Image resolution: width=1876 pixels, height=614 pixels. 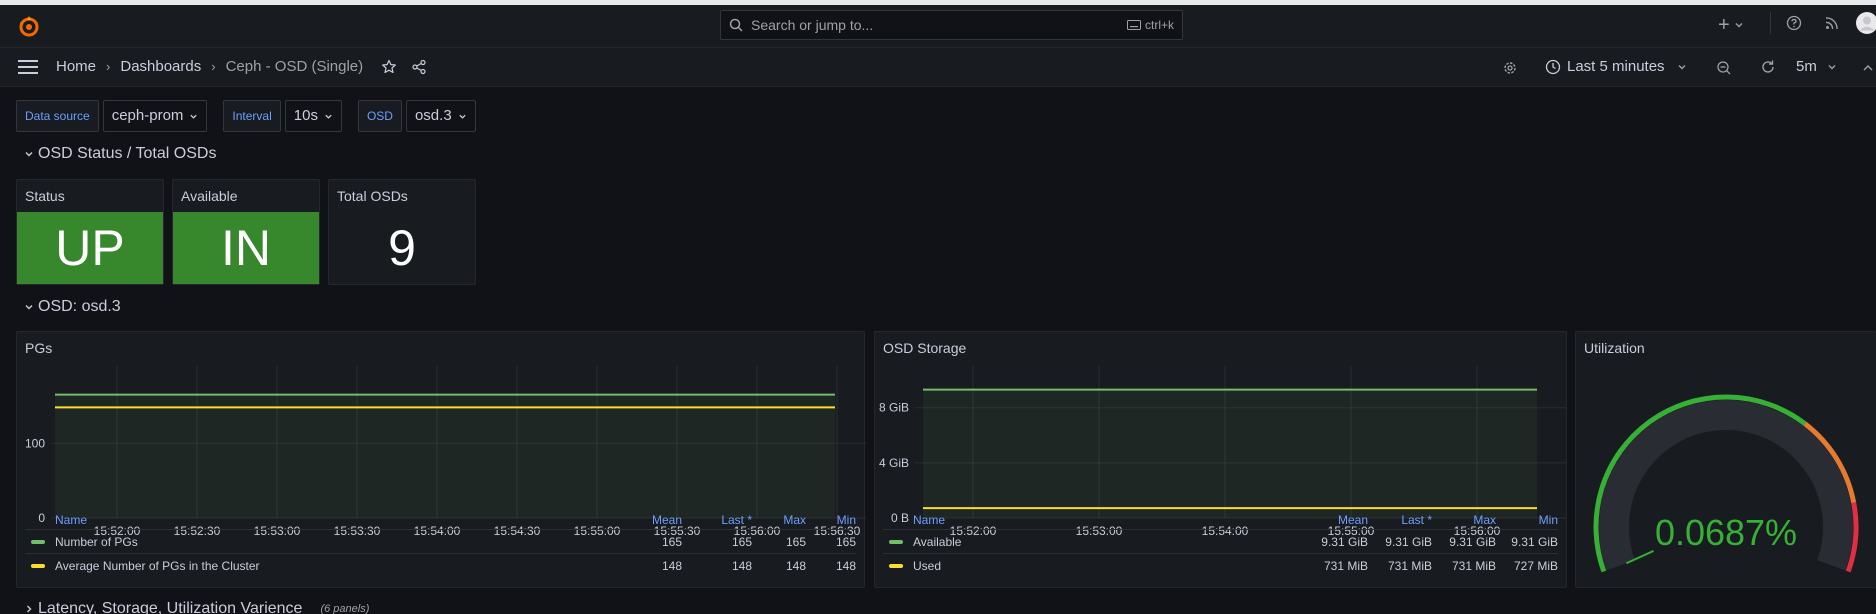 I want to click on variable-label-datasource: Data source, so click(x=57, y=116).